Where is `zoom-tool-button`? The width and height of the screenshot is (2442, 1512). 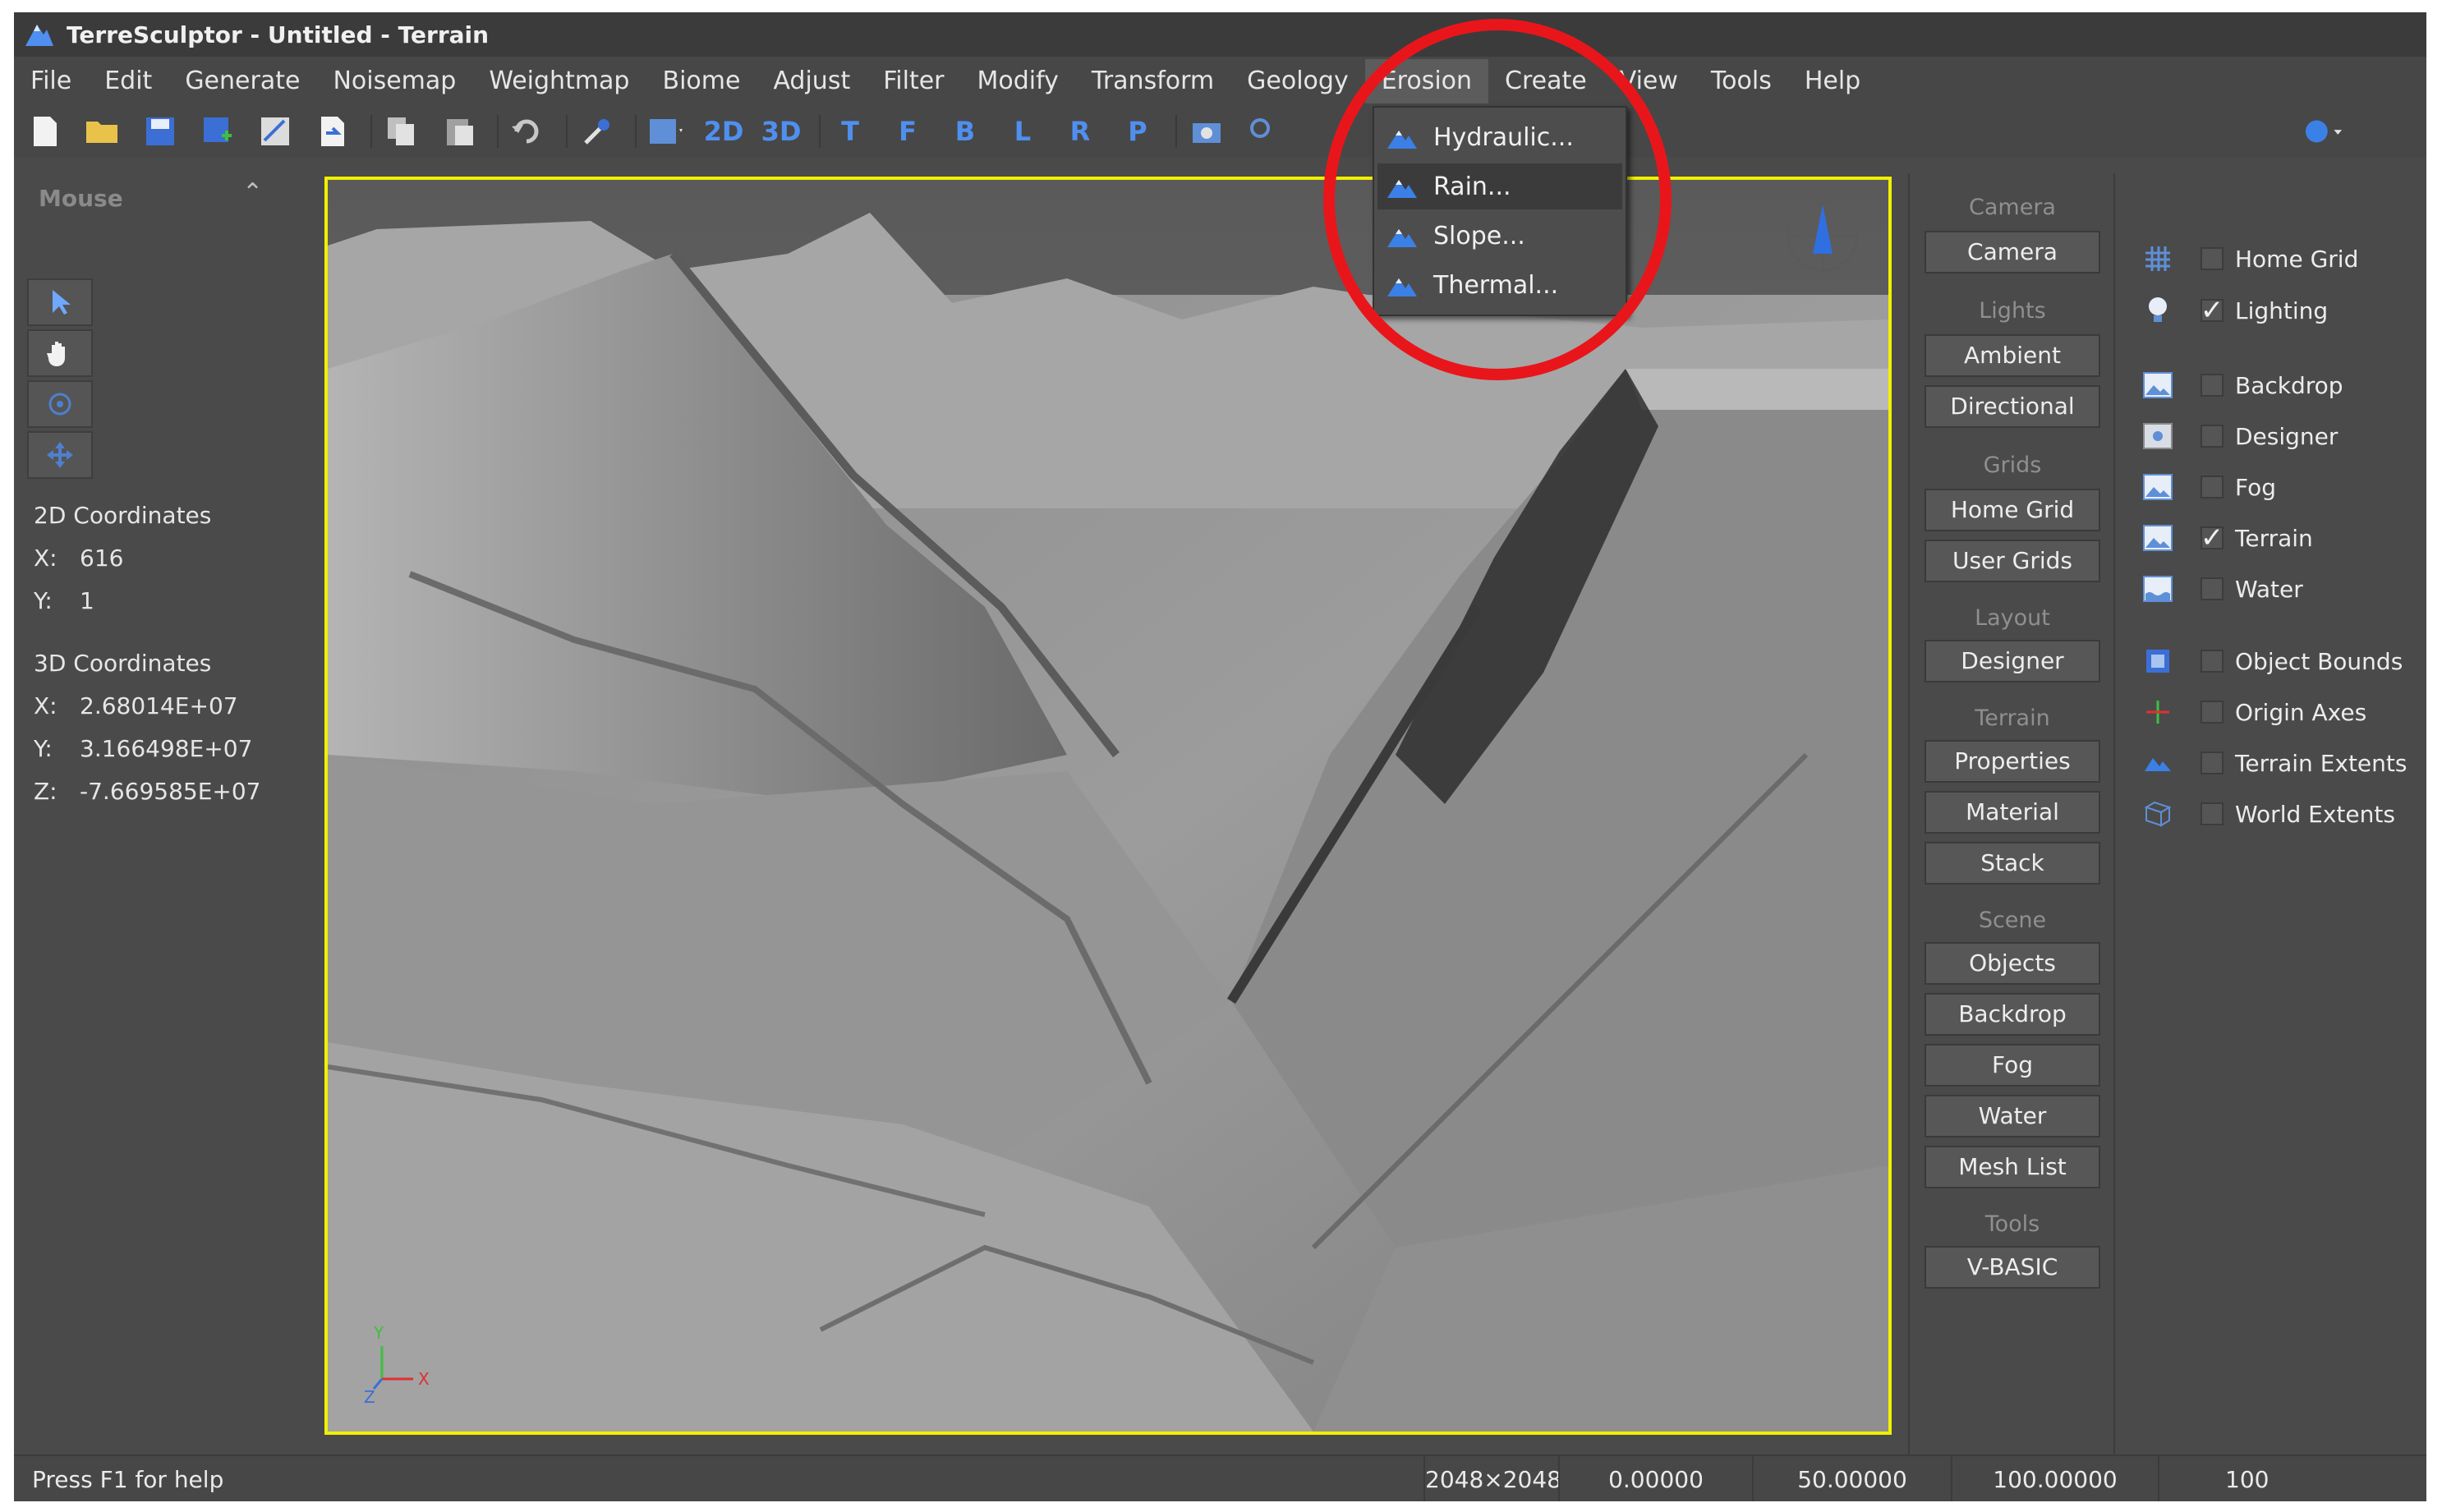
zoom-tool-button is located at coordinates (60, 455).